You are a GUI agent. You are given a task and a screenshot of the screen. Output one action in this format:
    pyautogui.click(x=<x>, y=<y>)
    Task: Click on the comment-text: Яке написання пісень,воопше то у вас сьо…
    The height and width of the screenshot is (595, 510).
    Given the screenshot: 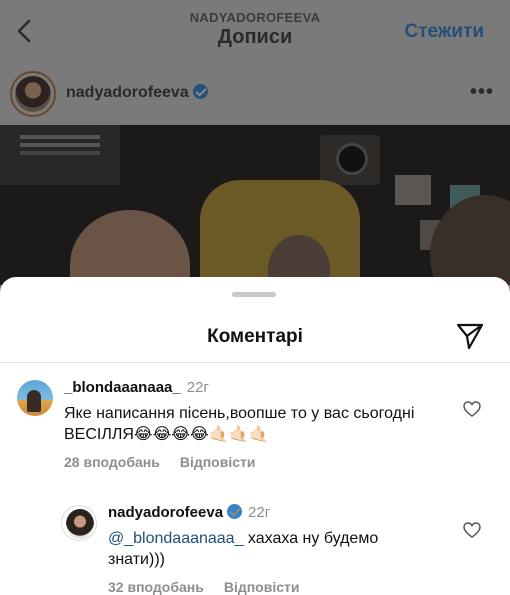 What is the action you would take?
    pyautogui.click(x=239, y=424)
    